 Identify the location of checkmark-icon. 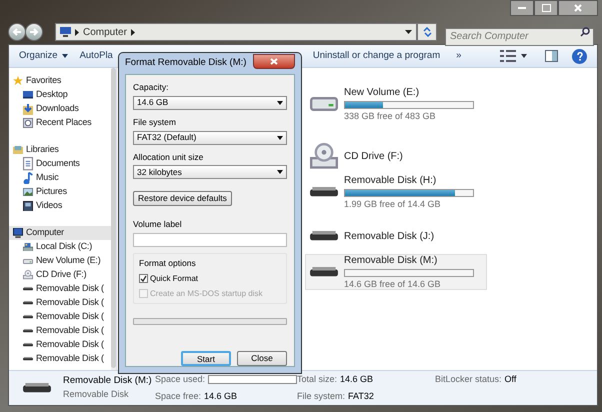
(143, 278).